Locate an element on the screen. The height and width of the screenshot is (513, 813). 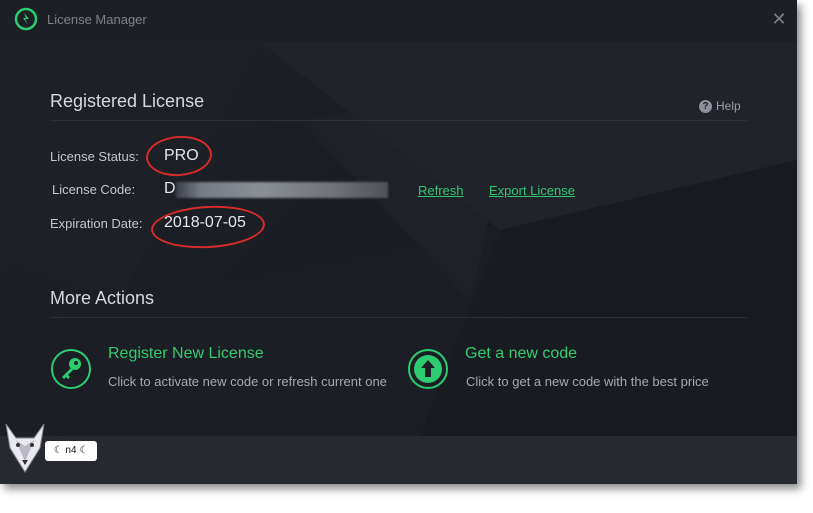
register-new-license-link: Register New License is located at coordinates (186, 354).